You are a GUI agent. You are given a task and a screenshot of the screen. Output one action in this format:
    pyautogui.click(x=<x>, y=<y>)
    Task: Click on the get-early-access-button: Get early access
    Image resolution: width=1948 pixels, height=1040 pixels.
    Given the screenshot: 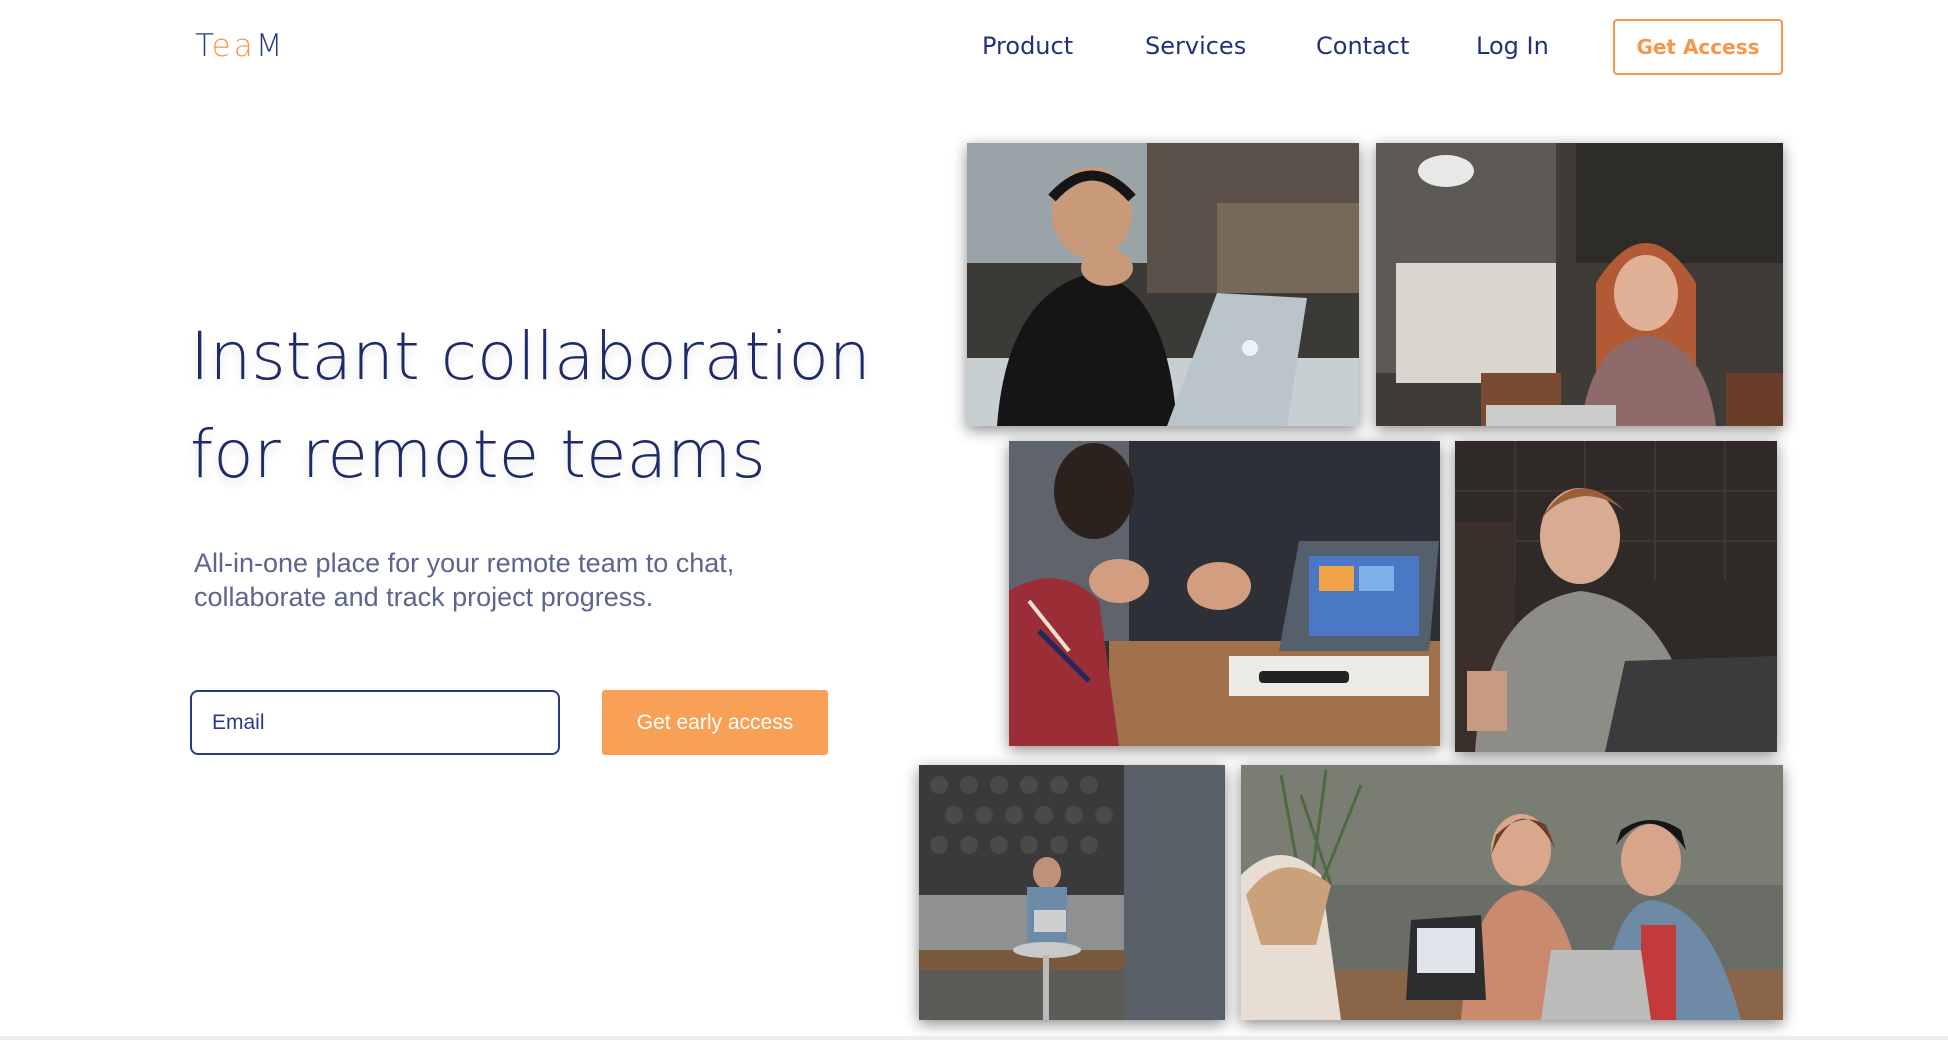 What is the action you would take?
    pyautogui.click(x=715, y=722)
    